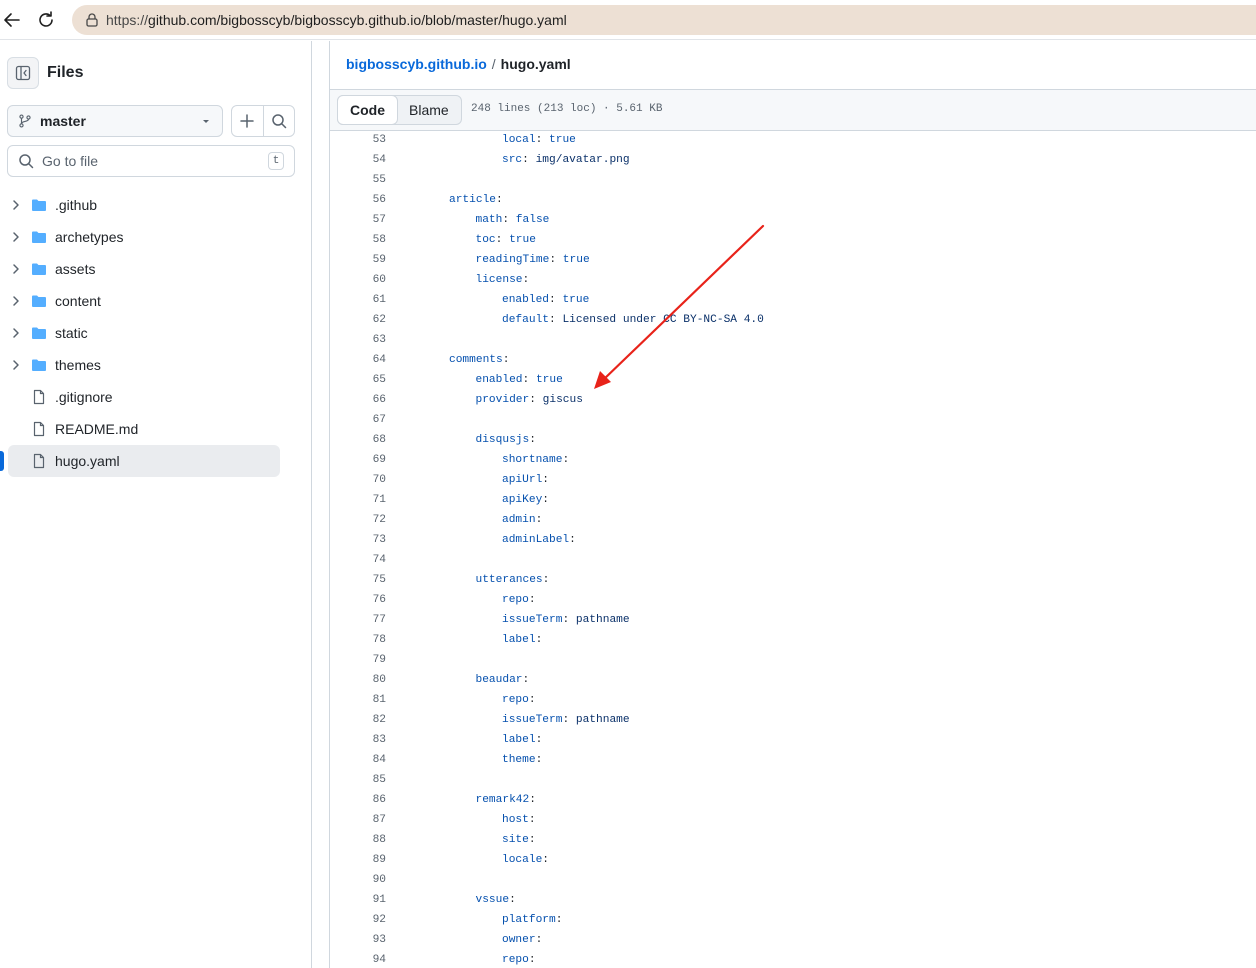 This screenshot has height=968, width=1256. What do you see at coordinates (358, 820) in the screenshot?
I see `line-number: 87` at bounding box center [358, 820].